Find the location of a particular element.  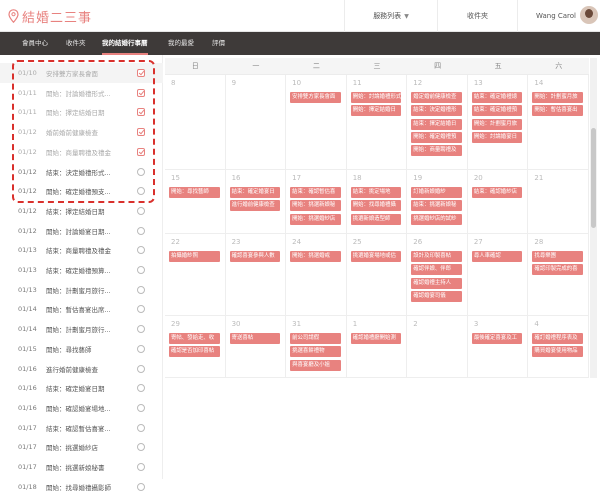

nav-inbox: 收件夾 is located at coordinates (76, 43).